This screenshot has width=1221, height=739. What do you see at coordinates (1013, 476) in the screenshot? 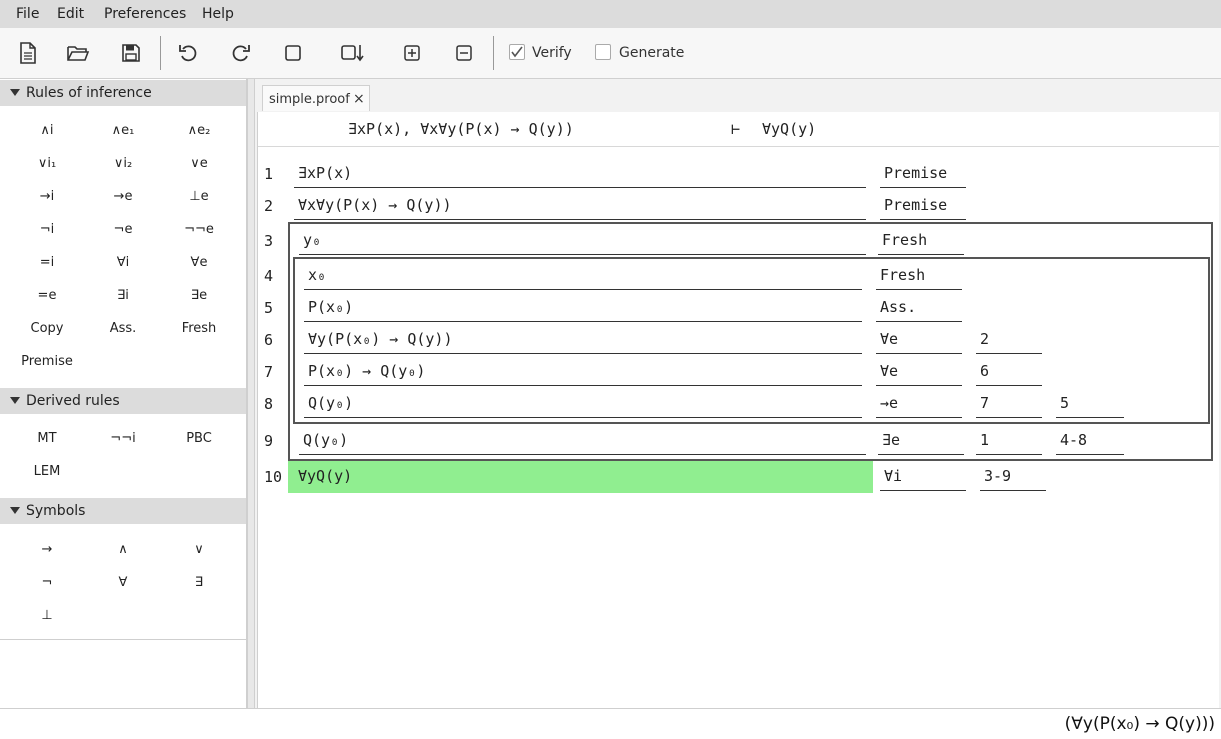
I see `reference-field: 3-9` at bounding box center [1013, 476].